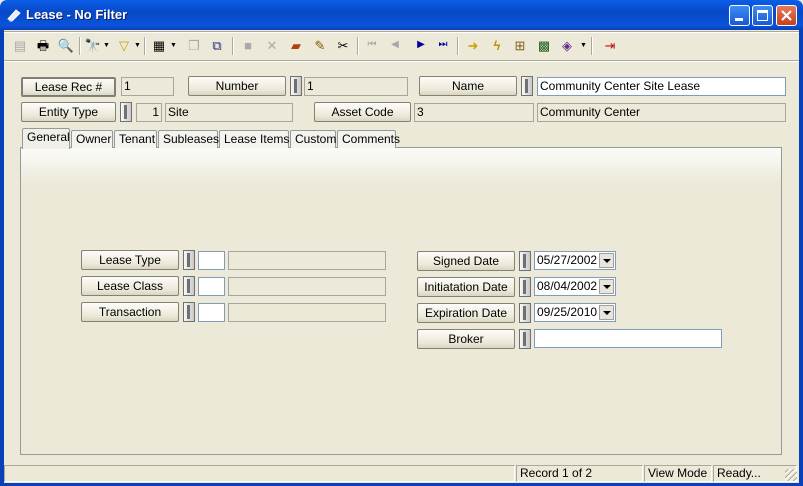 The image size is (803, 486). What do you see at coordinates (217, 45) in the screenshot?
I see `duplicate-icon: ⧉` at bounding box center [217, 45].